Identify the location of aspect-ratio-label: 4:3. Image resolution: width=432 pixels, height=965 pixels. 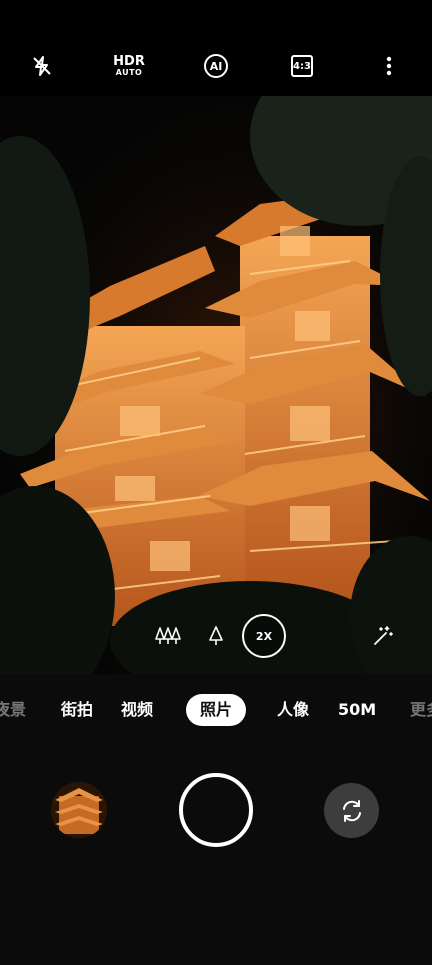
(302, 66).